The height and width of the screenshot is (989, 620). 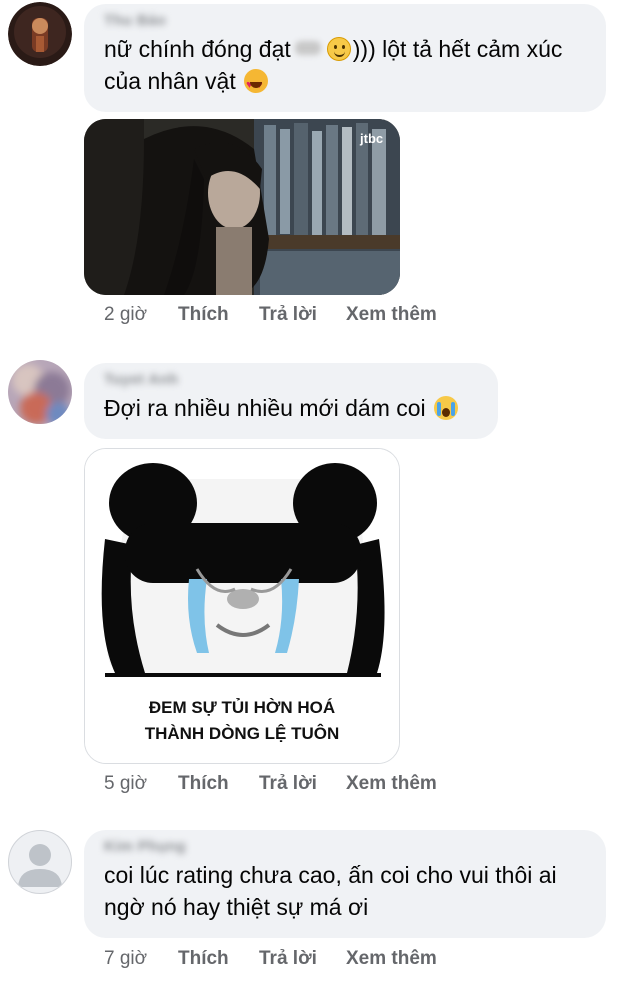 I want to click on watermark-text: jtbc, so click(x=371, y=138).